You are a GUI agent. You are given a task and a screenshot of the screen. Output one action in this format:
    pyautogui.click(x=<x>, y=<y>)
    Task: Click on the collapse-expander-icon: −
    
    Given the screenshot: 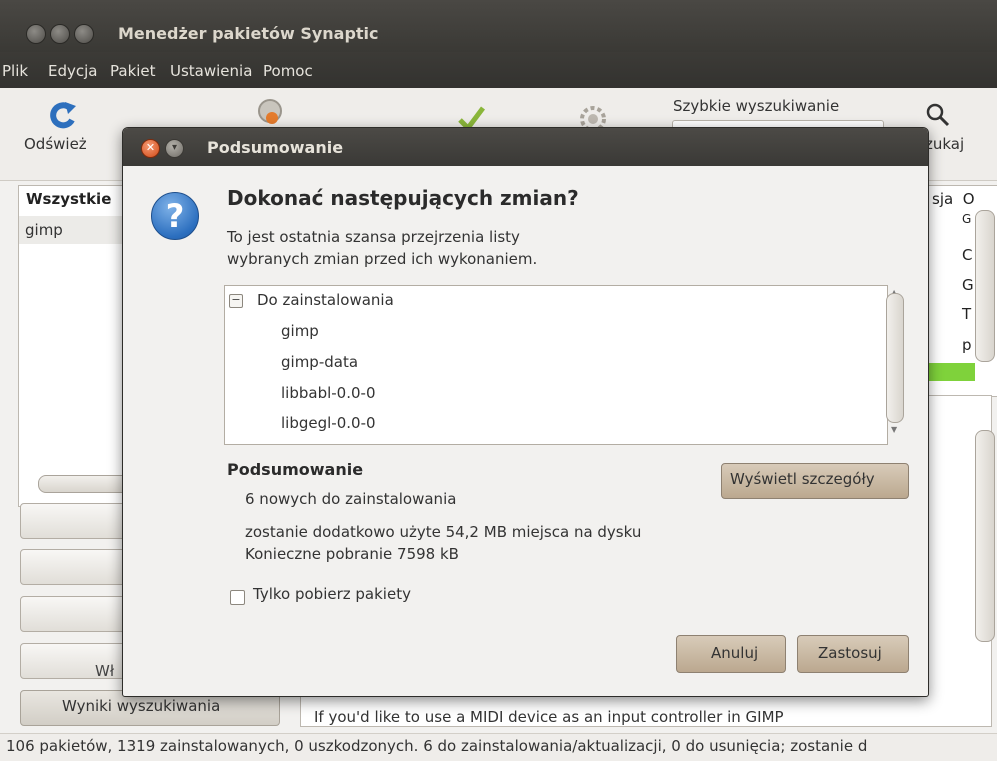 What is the action you would take?
    pyautogui.click(x=236, y=301)
    